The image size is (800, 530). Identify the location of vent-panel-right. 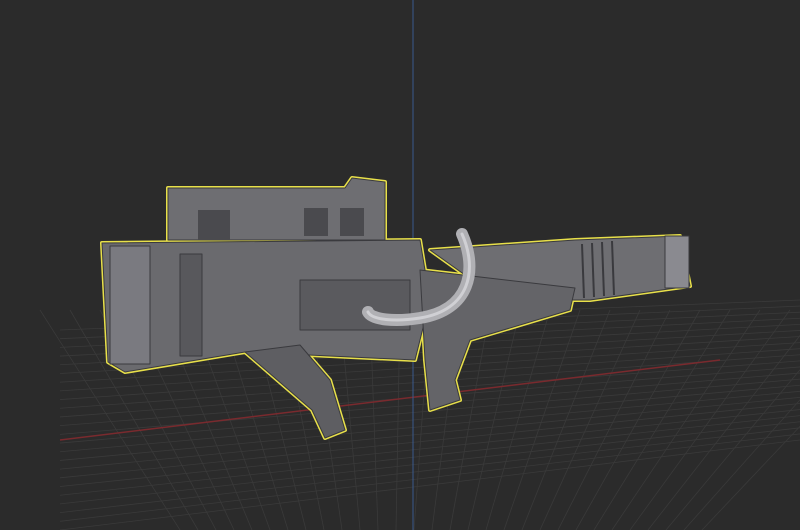
(352, 222).